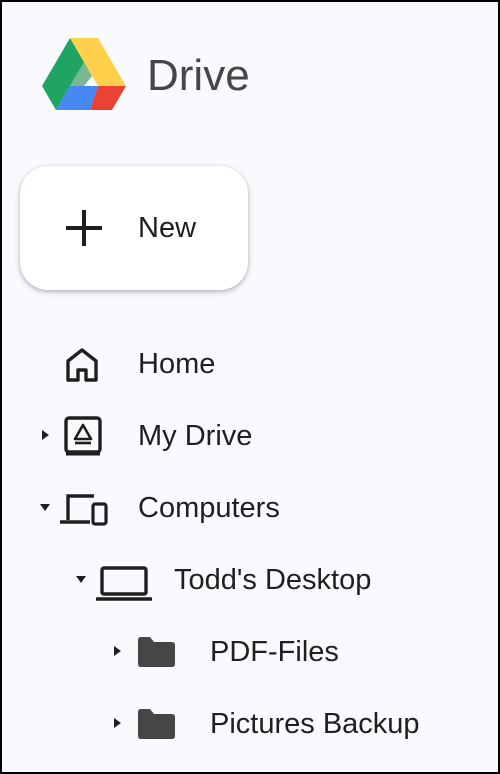 This screenshot has height=774, width=500. What do you see at coordinates (252, 364) in the screenshot?
I see `nav-item-home: Home` at bounding box center [252, 364].